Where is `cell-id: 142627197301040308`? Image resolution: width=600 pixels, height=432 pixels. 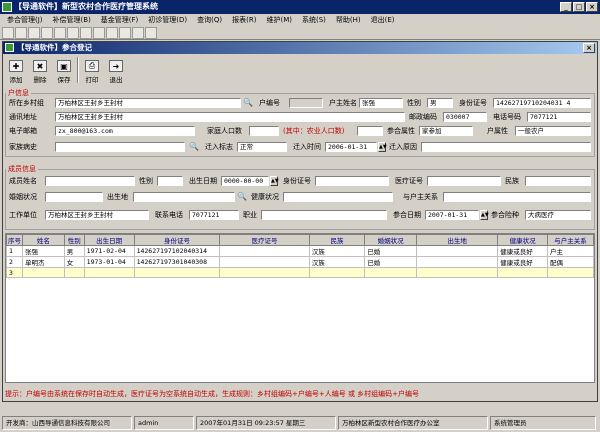
cell-id: 142627197301040308 is located at coordinates (177, 262).